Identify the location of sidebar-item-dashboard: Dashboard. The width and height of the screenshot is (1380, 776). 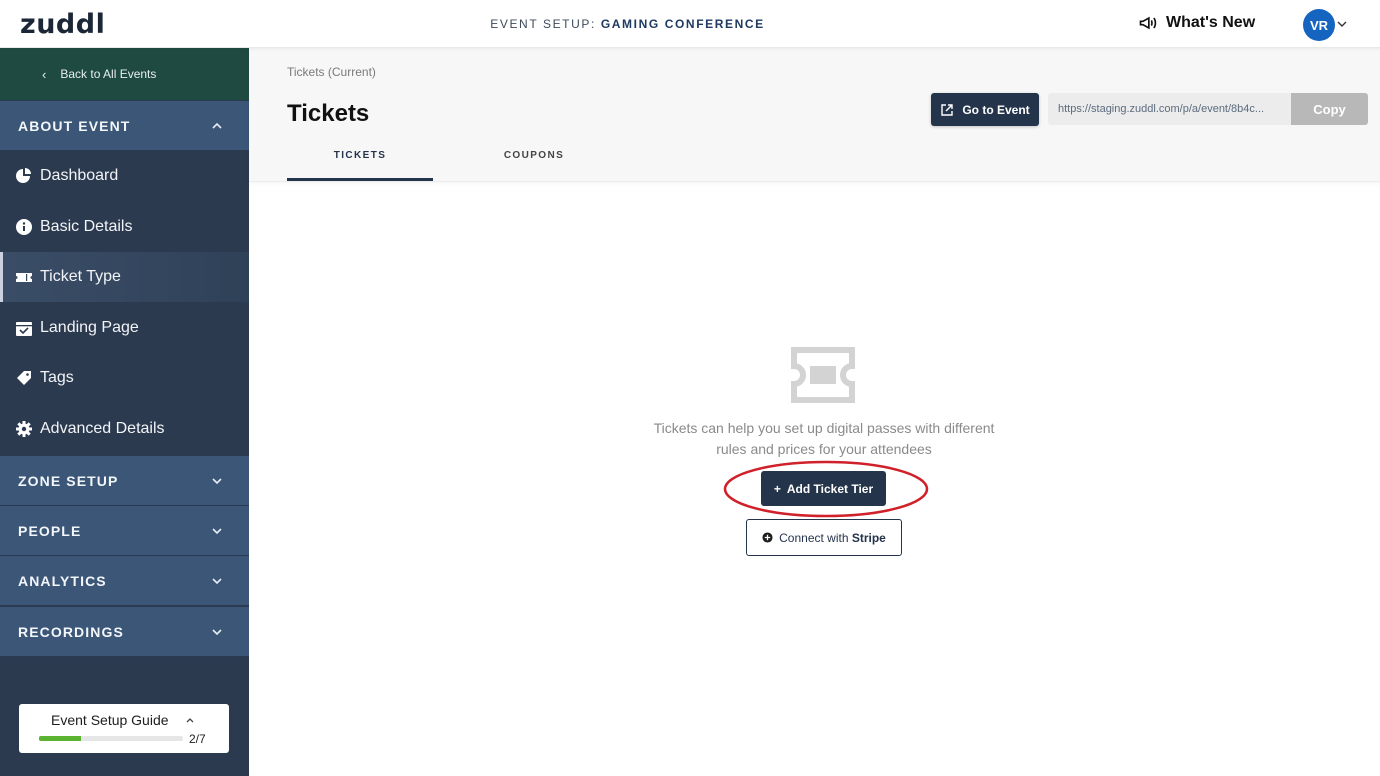
(124, 176).